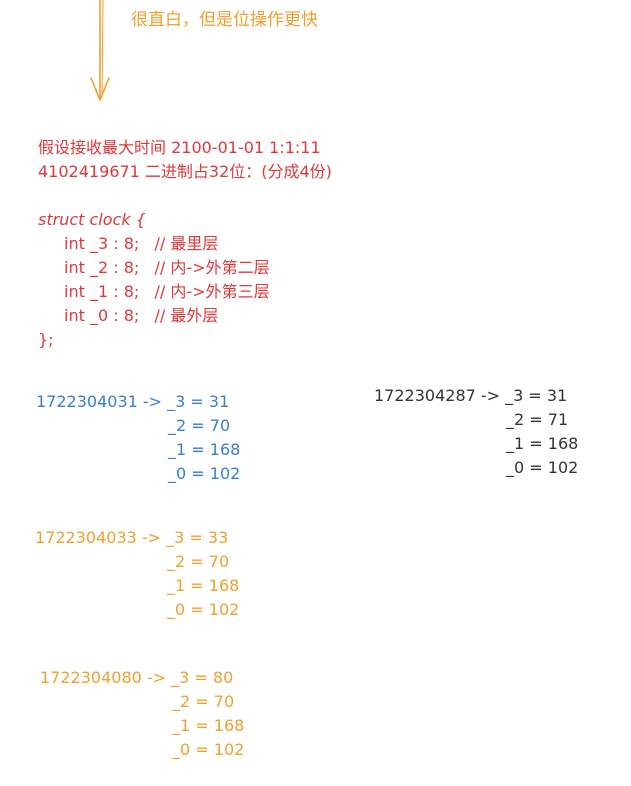 Image resolution: width=631 pixels, height=786 pixels. What do you see at coordinates (224, 20) in the screenshot?
I see `header-note: 很直白，但是位操作更快` at bounding box center [224, 20].